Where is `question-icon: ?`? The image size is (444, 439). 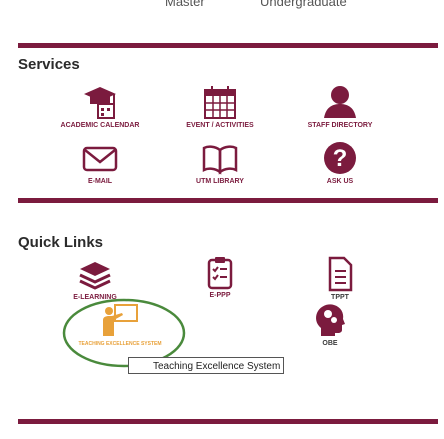
question-icon: ? is located at coordinates (340, 158).